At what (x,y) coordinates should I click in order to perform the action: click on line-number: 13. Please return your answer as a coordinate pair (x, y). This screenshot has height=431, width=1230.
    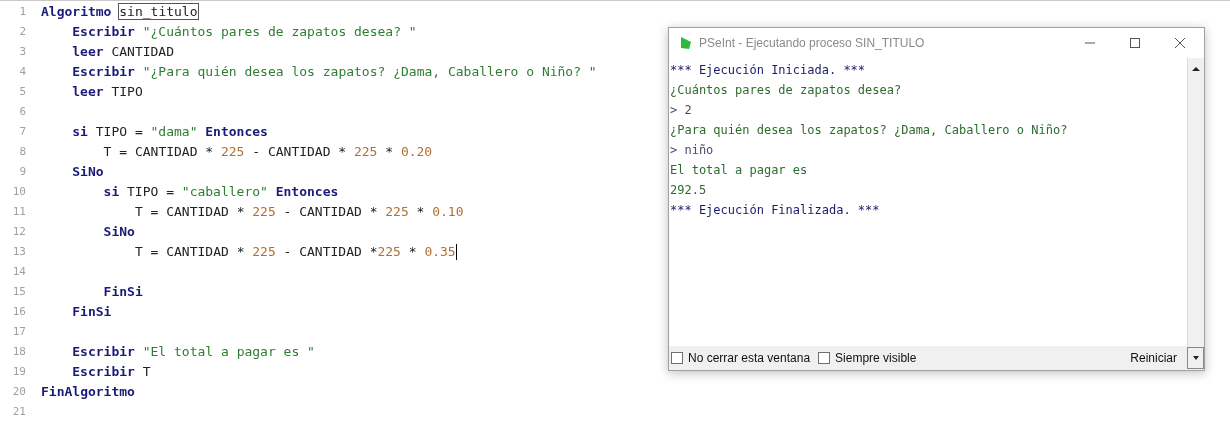
    Looking at the image, I should click on (18, 251).